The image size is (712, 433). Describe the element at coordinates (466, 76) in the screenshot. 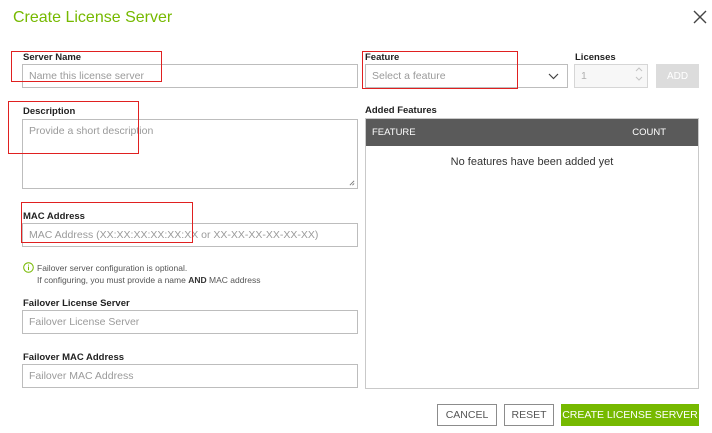

I see `feature-select: Select a feature` at that location.